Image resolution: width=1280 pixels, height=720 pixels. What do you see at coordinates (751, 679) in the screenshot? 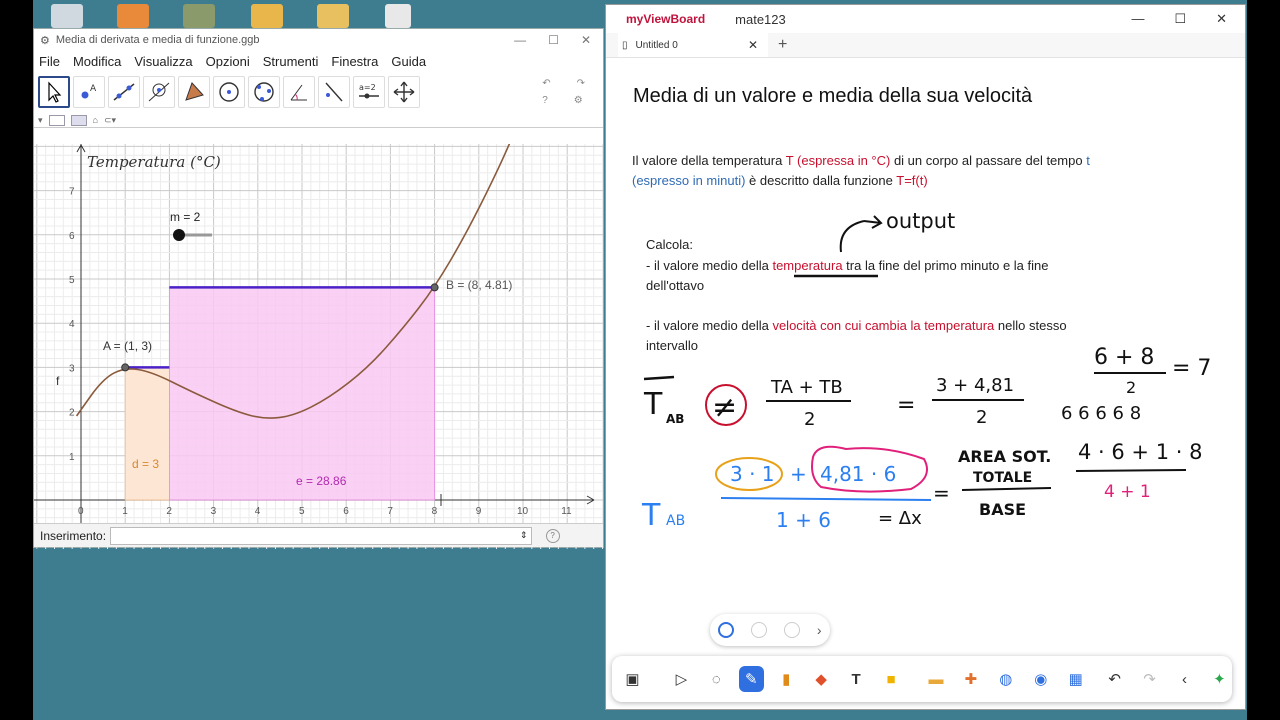
I see `pen-icon: ✎` at bounding box center [751, 679].